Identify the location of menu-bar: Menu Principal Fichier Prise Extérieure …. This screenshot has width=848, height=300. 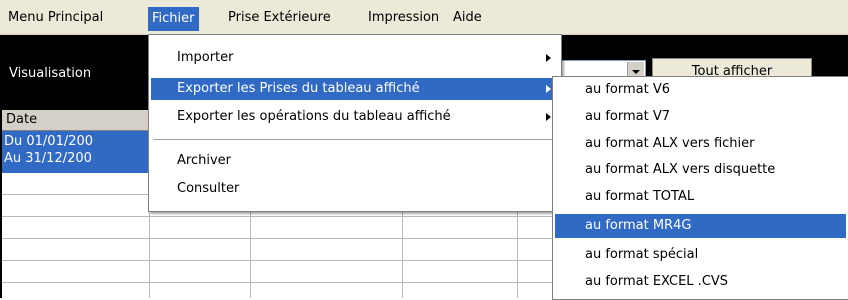
(424, 17).